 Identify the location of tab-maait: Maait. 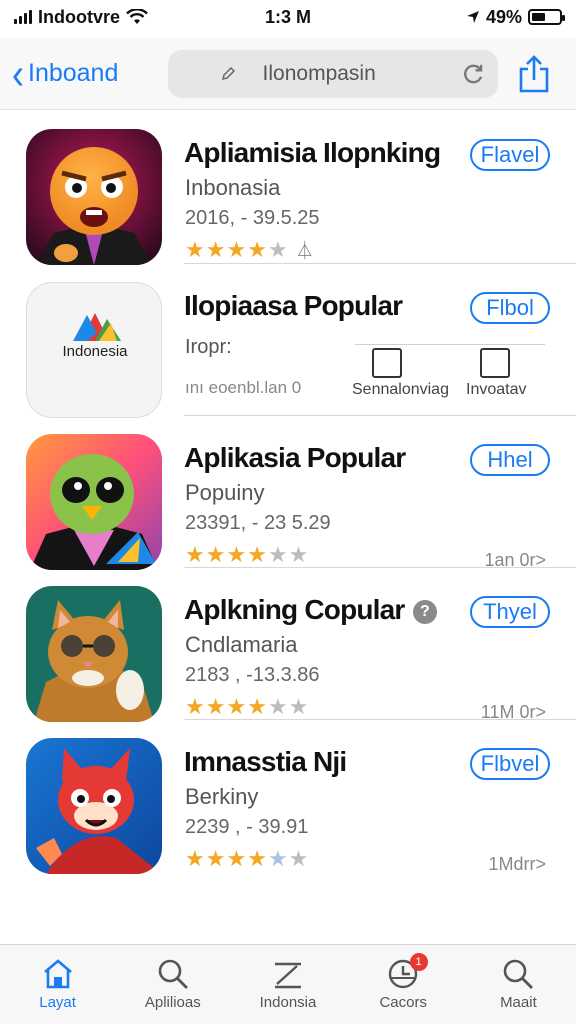
(518, 984).